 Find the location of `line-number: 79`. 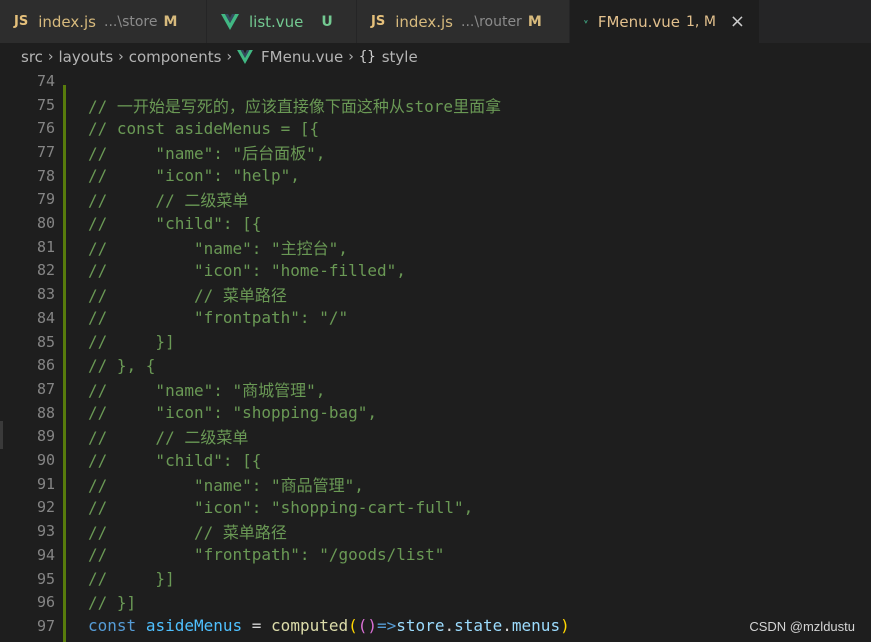

line-number: 79 is located at coordinates (45, 199).